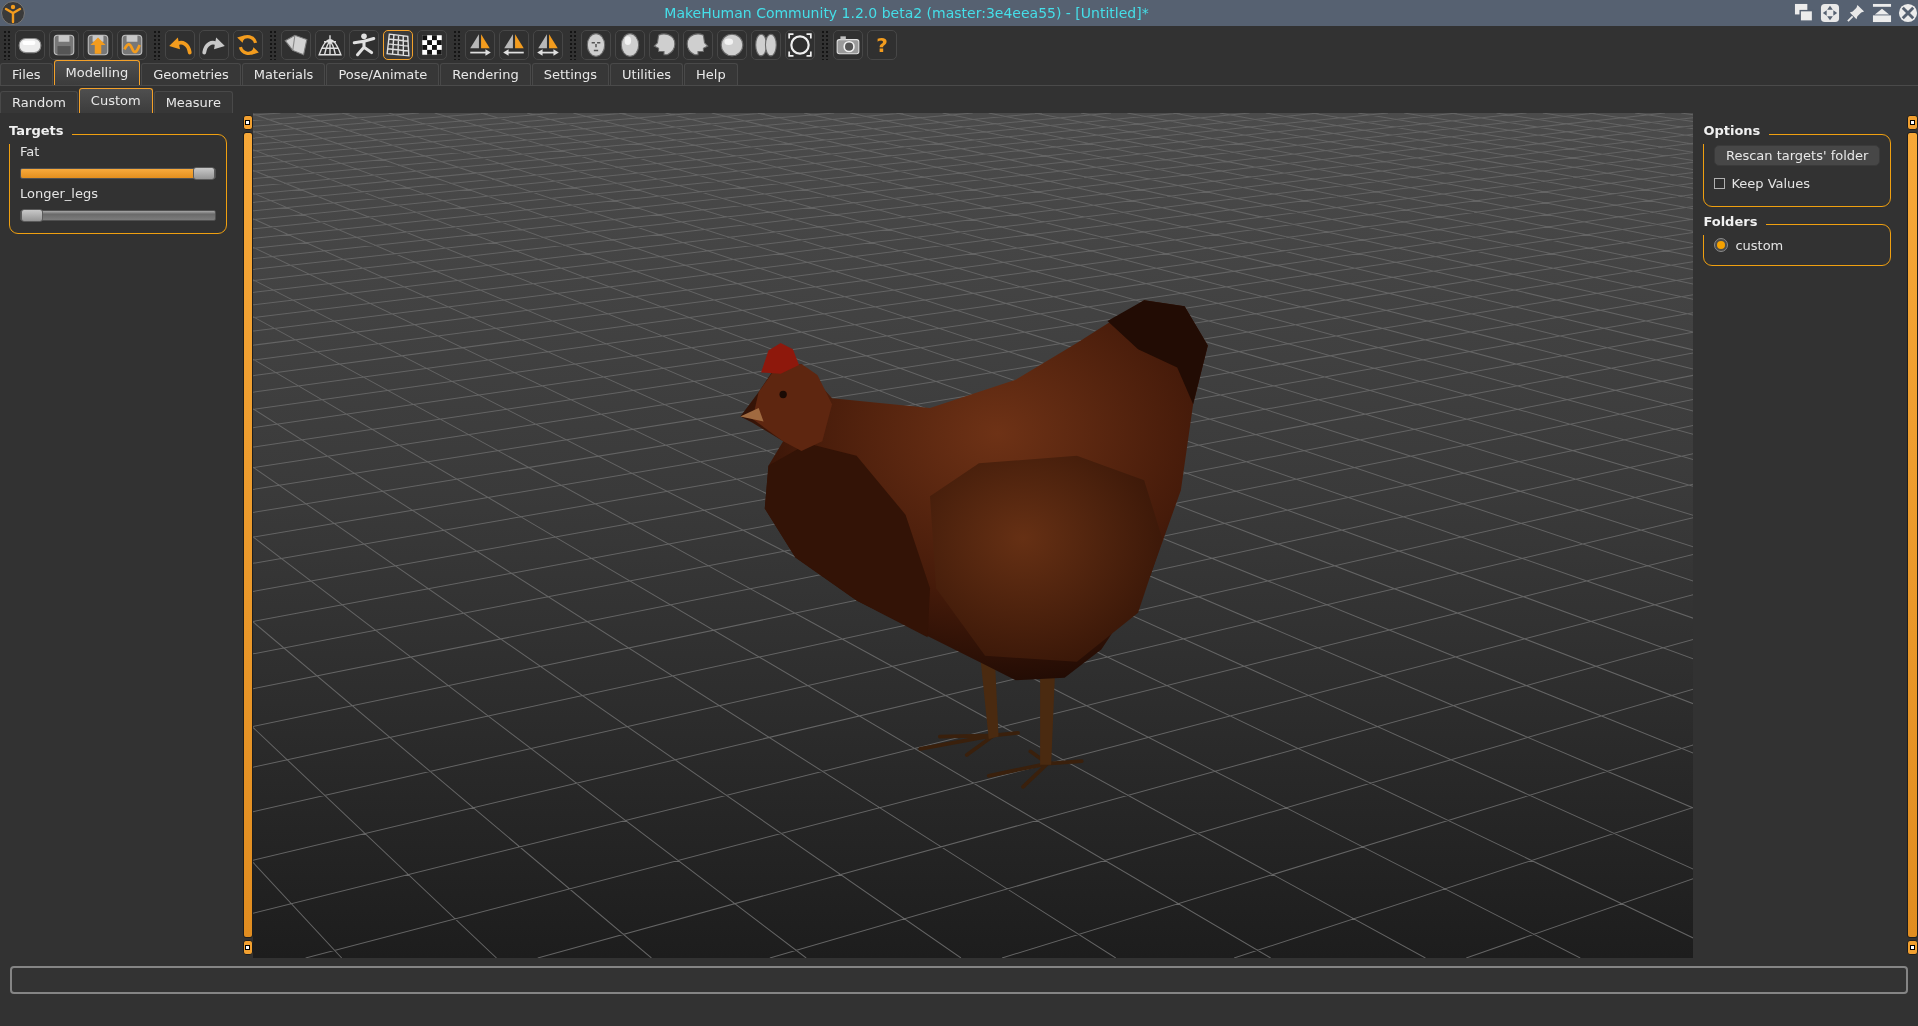 Image resolution: width=1918 pixels, height=1026 pixels. I want to click on group-title: Folders, so click(1731, 222).